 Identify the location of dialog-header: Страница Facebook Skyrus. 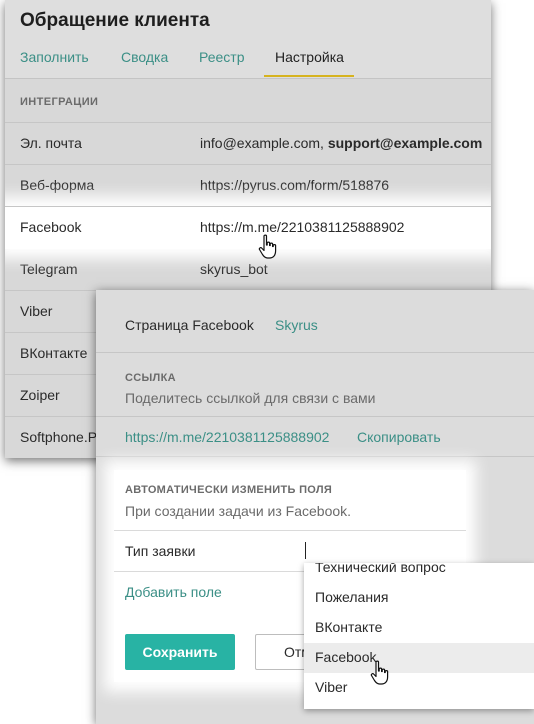
(315, 321).